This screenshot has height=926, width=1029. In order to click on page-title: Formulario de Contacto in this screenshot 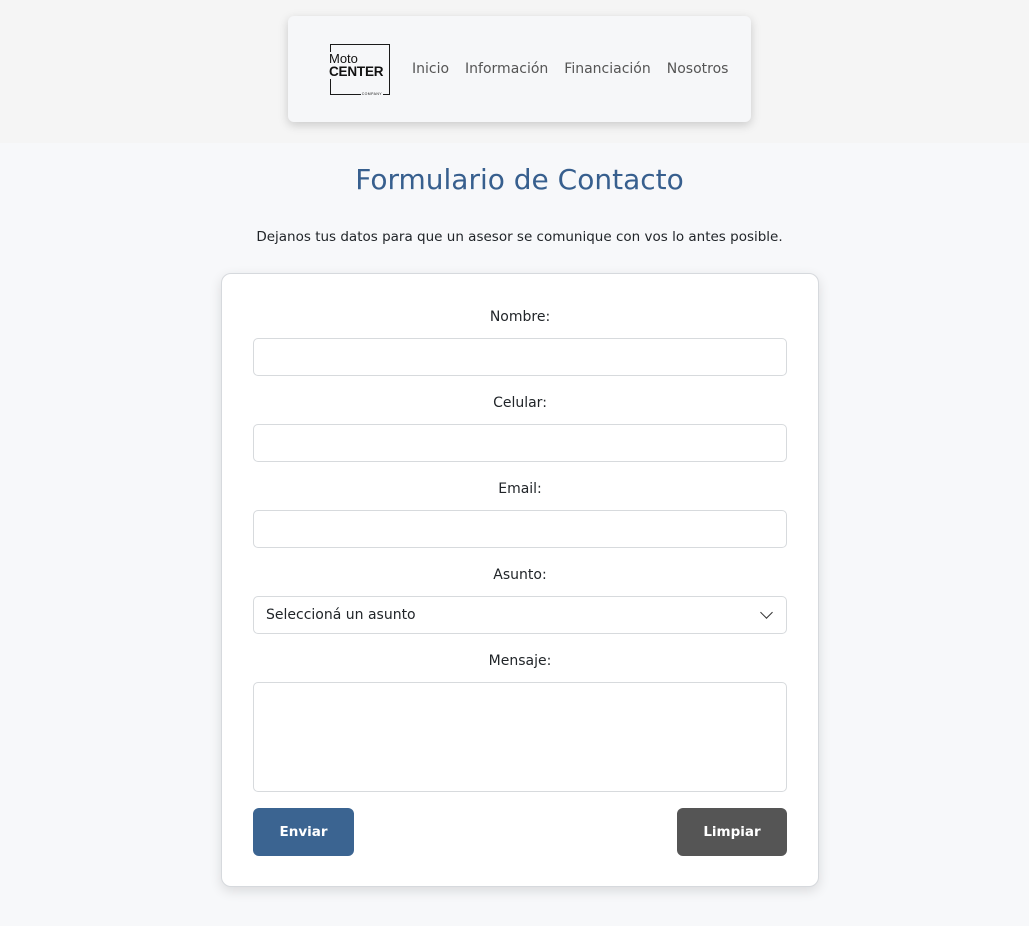, I will do `click(519, 179)`.